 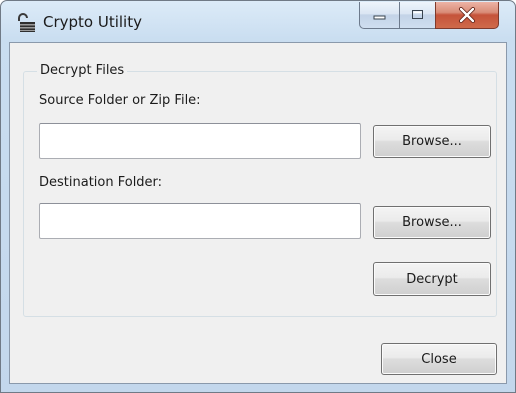 I want to click on group-legend: Decrypt Files, so click(x=82, y=70).